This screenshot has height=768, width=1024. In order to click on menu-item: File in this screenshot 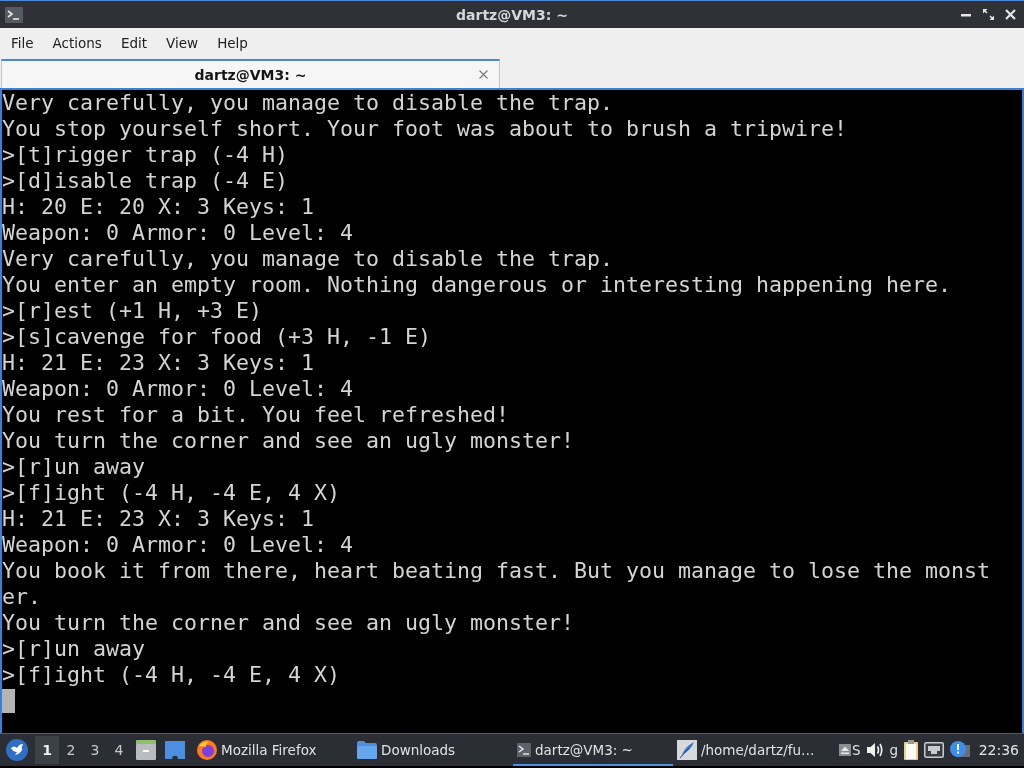, I will do `click(22, 42)`.